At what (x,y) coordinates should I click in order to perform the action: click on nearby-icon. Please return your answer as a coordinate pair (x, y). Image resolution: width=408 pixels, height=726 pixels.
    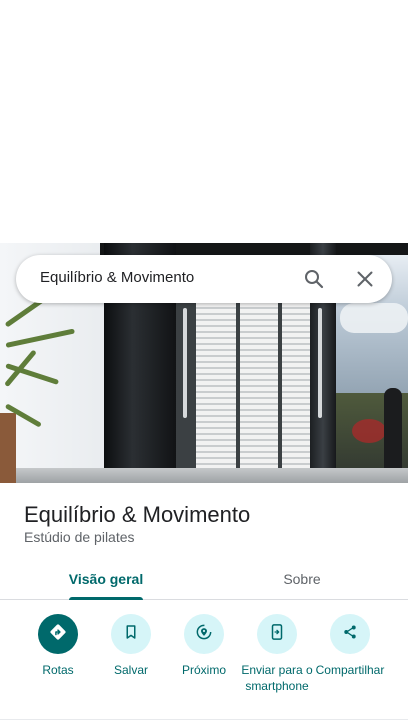
    Looking at the image, I should click on (204, 634).